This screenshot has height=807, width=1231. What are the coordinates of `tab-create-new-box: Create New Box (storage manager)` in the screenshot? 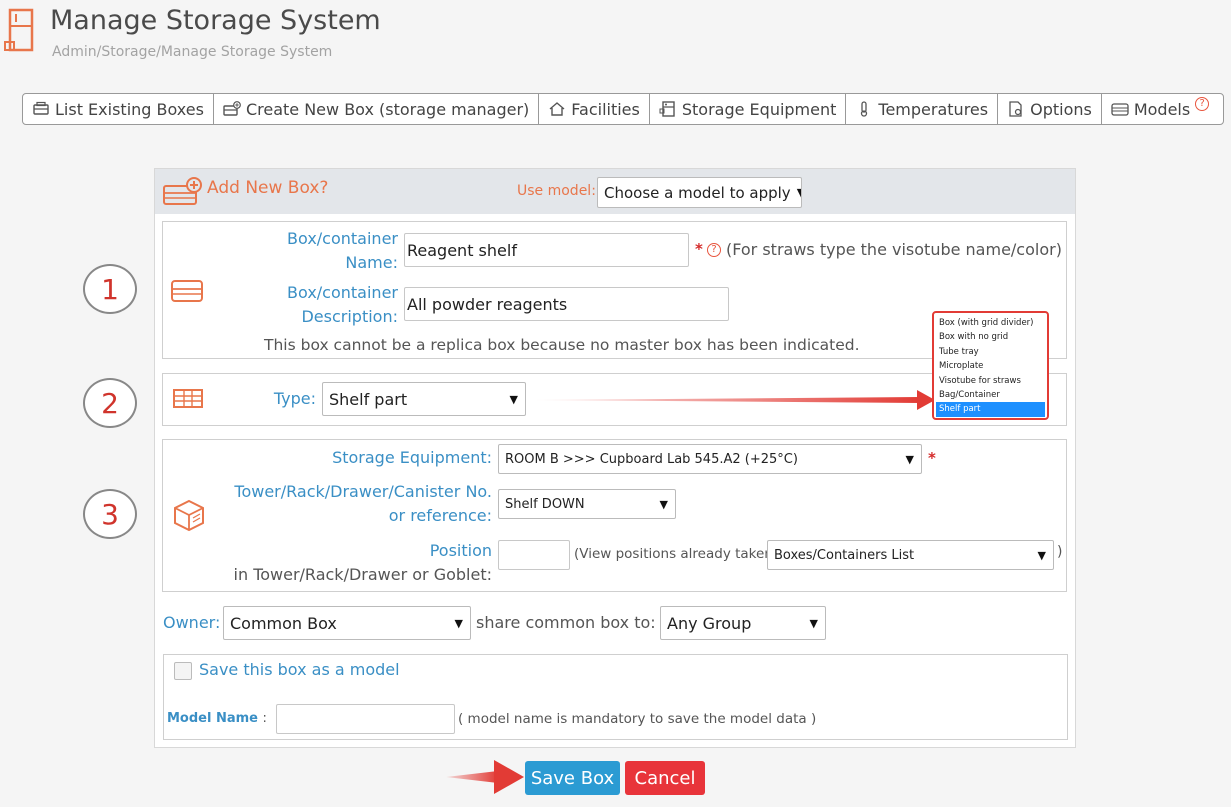 It's located at (377, 109).